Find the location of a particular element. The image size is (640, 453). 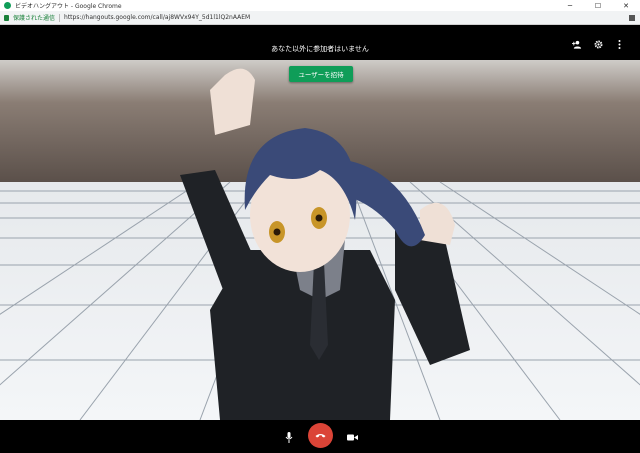

close-button: ✕ is located at coordinates (626, 5).